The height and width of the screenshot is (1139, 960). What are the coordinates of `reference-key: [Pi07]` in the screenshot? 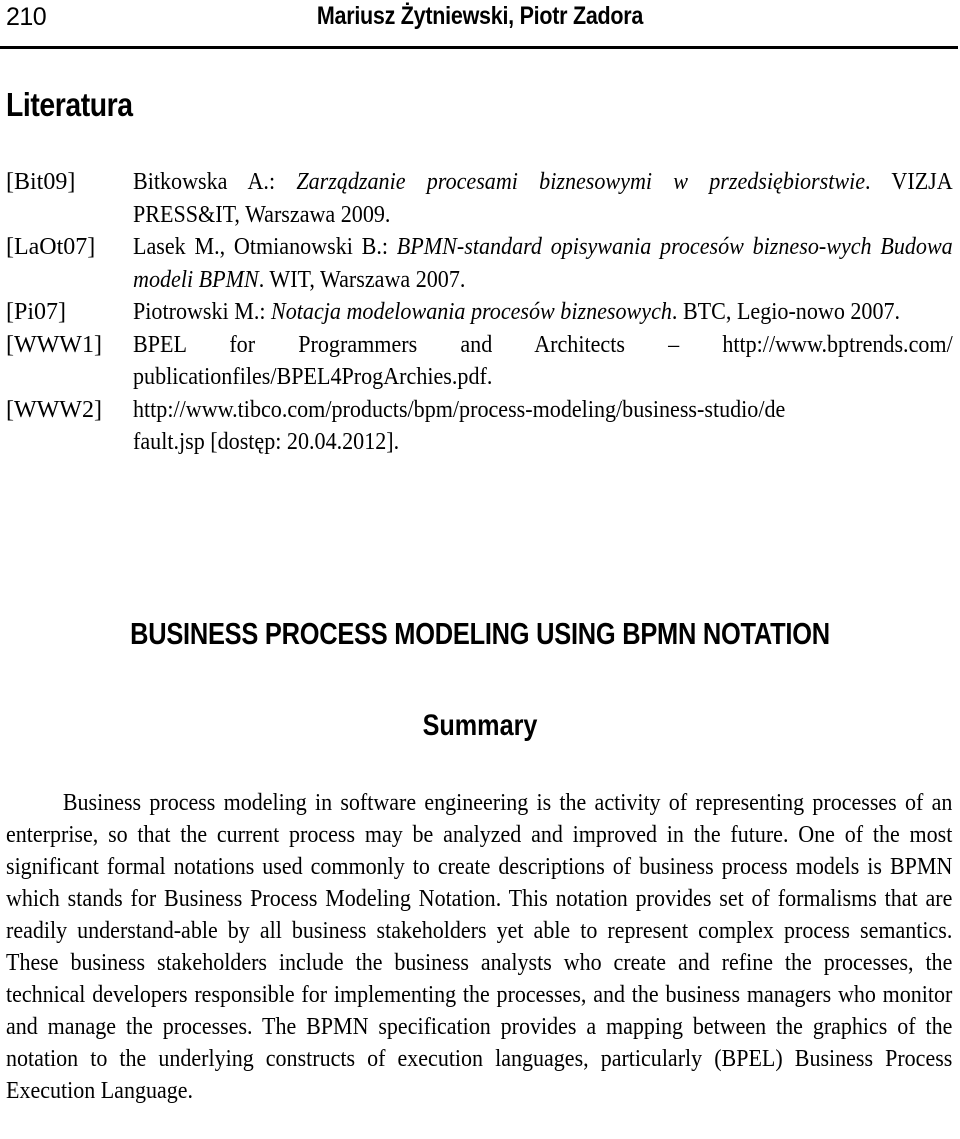 It's located at (36, 312).